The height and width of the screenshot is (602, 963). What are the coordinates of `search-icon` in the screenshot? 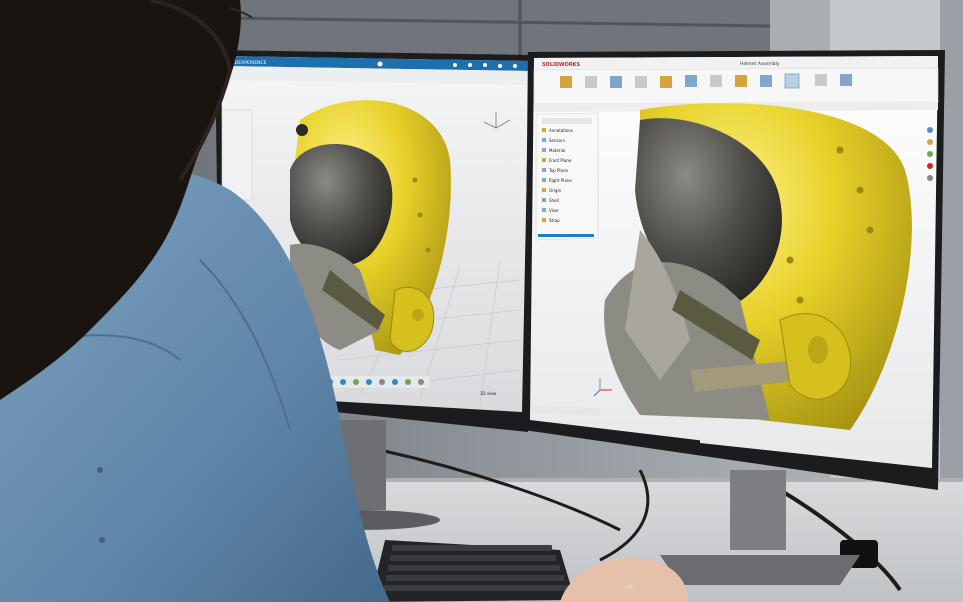 It's located at (380, 64).